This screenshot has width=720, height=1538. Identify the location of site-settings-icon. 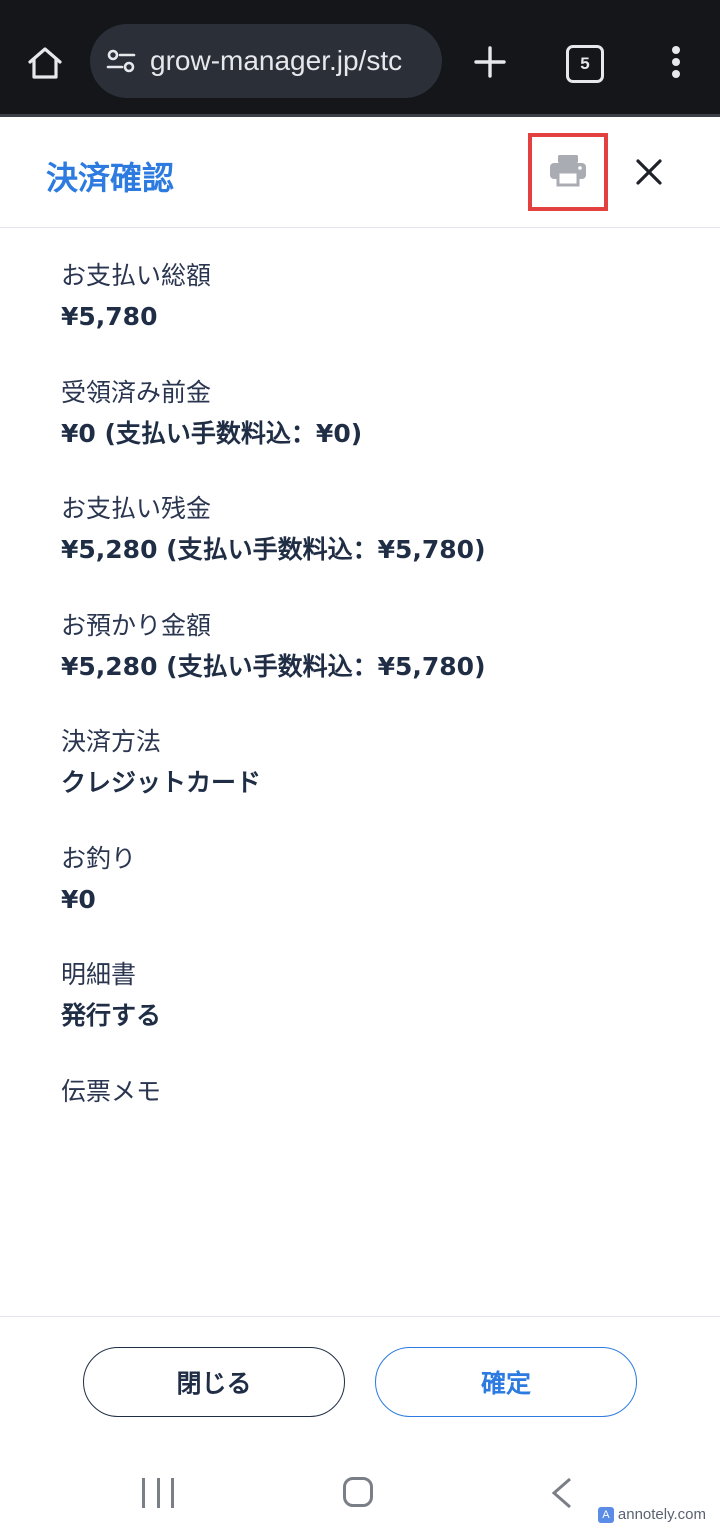
(121, 61).